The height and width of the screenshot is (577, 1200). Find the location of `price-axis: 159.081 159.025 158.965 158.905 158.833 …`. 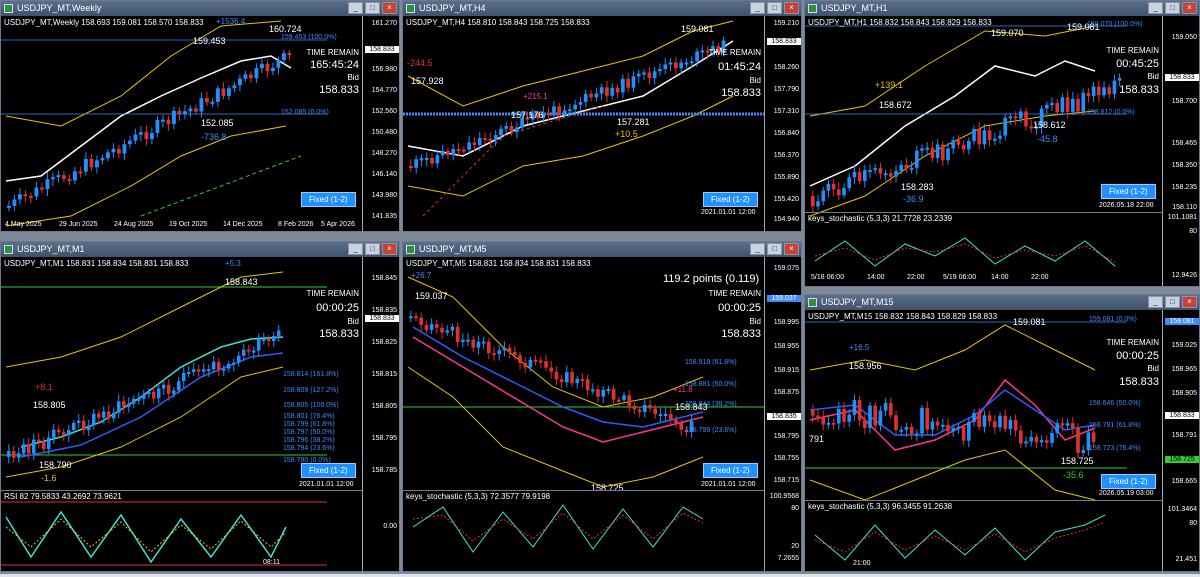

price-axis: 159.081 159.025 158.965 158.905 158.833 … is located at coordinates (1180, 440).